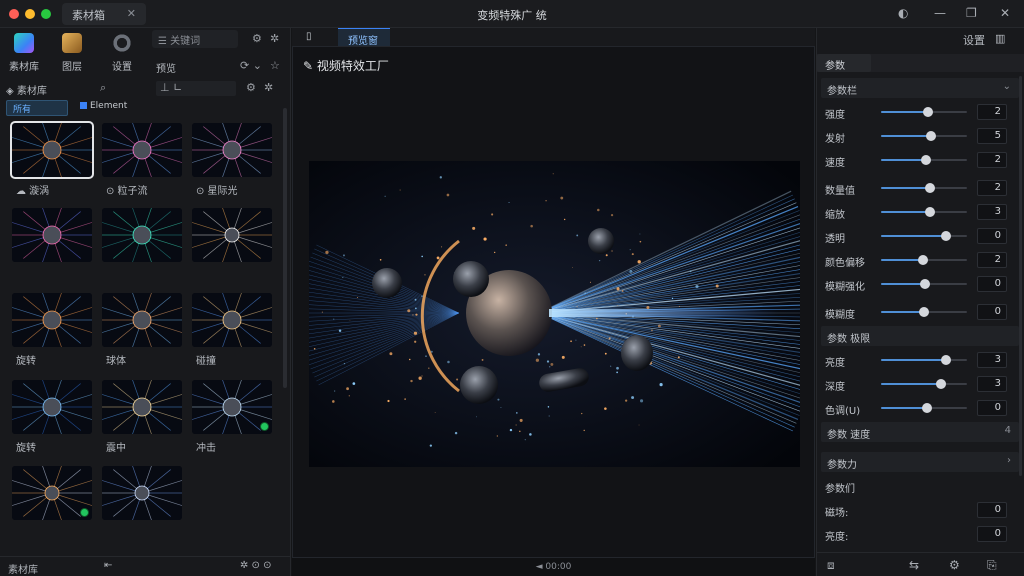  Describe the element at coordinates (471, 279) in the screenshot. I see `sphere-small` at that location.